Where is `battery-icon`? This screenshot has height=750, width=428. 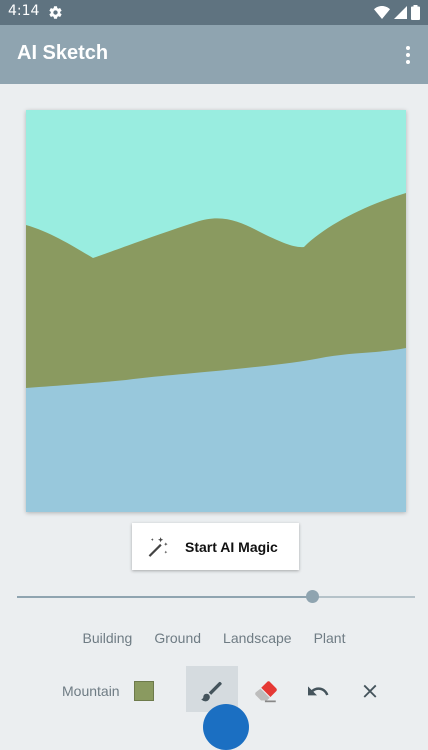
battery-icon is located at coordinates (415, 12).